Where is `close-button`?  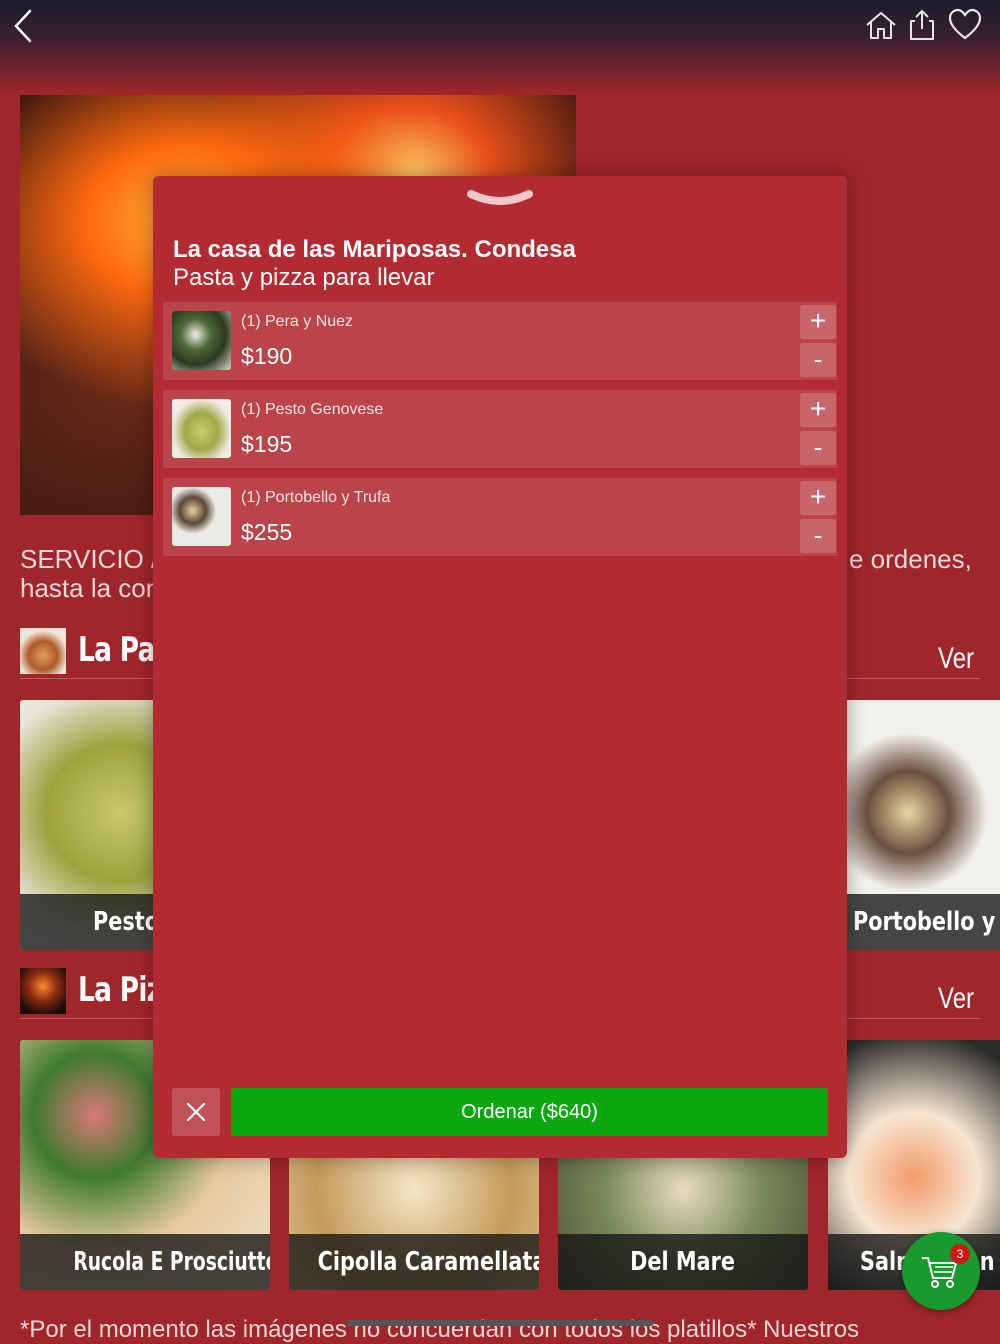
close-button is located at coordinates (196, 1112).